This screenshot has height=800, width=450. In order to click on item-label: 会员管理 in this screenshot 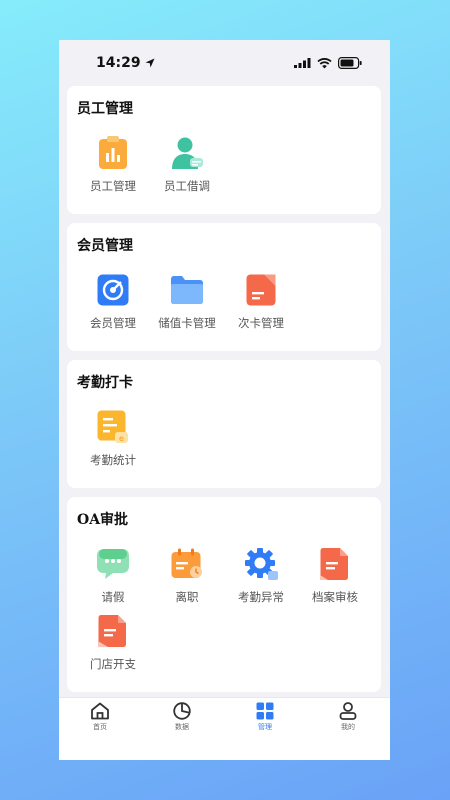, I will do `click(113, 323)`.